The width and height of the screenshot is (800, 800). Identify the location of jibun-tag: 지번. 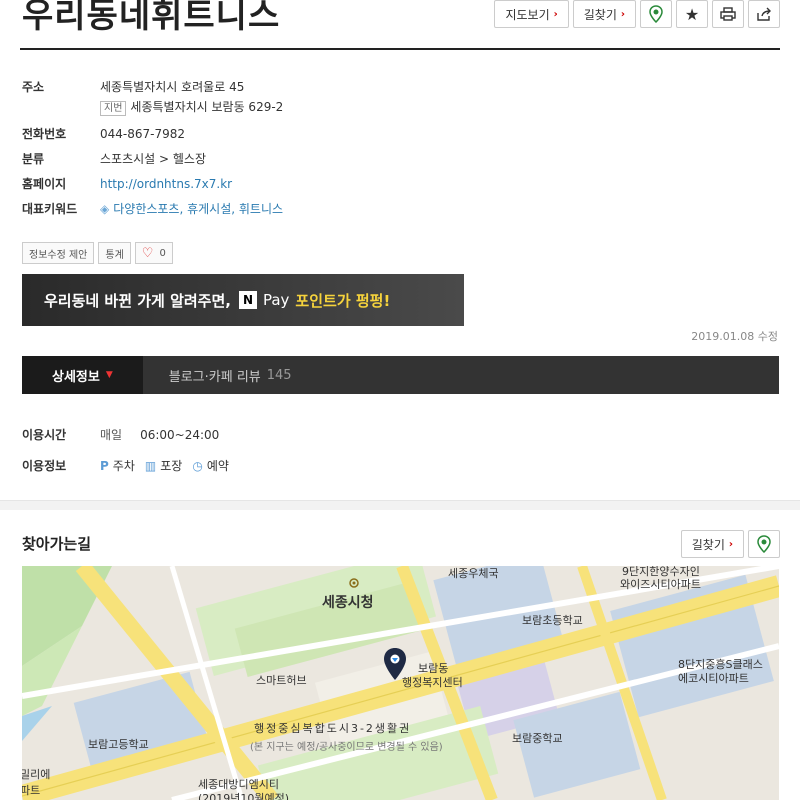
(113, 108).